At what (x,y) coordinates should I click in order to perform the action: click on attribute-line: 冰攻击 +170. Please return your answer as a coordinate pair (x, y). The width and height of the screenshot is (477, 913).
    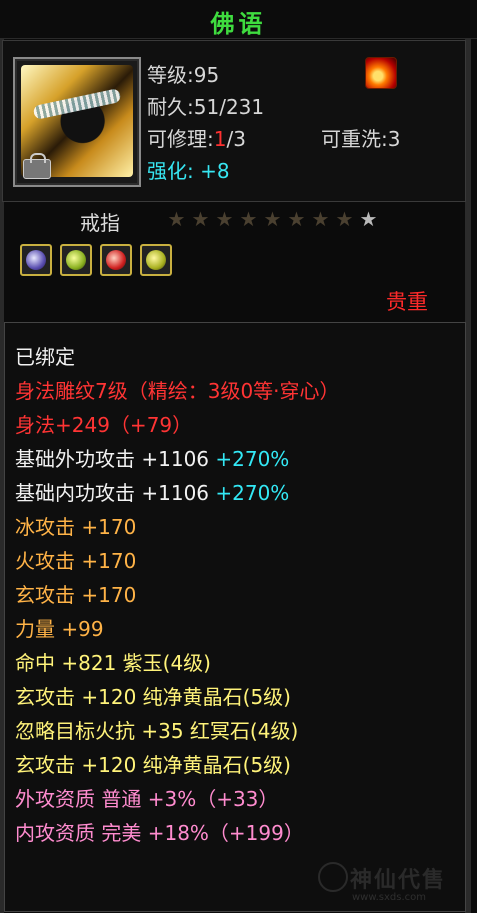
    Looking at the image, I should click on (75, 525).